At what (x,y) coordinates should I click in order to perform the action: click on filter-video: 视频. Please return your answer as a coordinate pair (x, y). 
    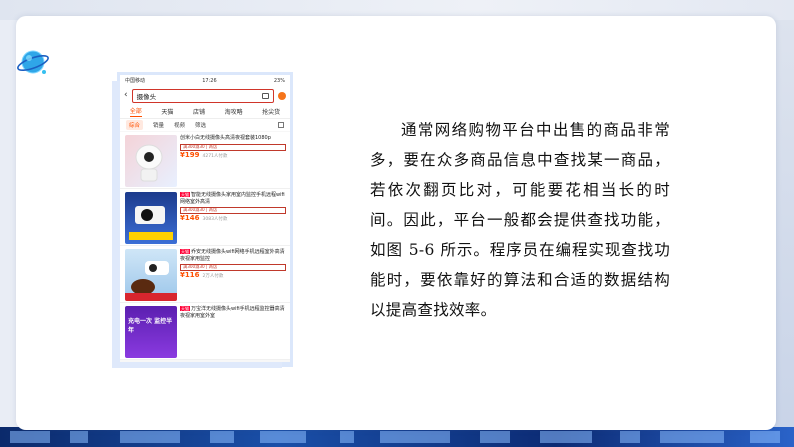
    Looking at the image, I should click on (179, 125).